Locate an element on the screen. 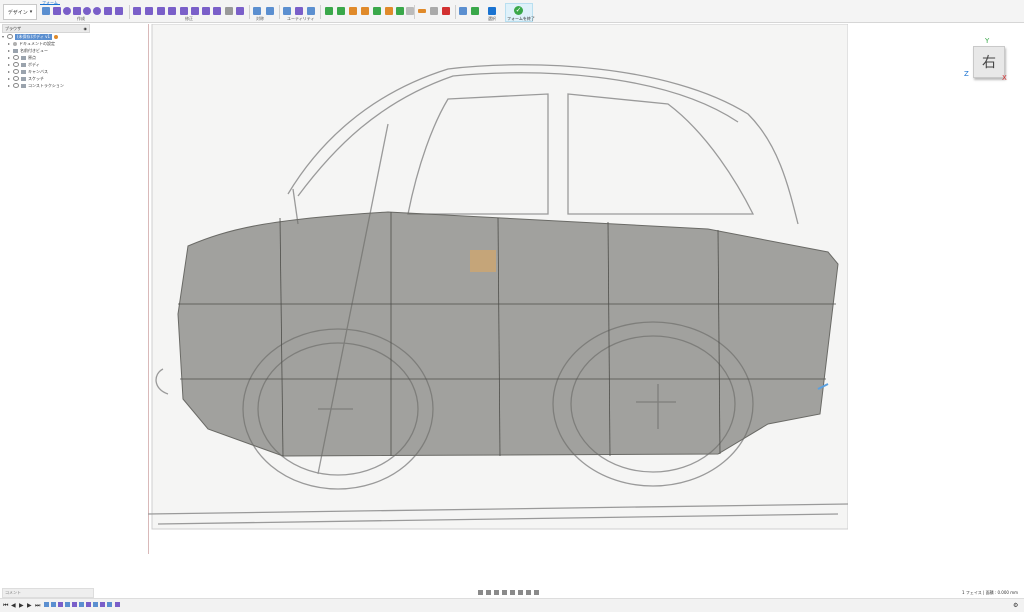 This screenshot has width=1024, height=612. draft-analysis-icon is located at coordinates (410, 11).